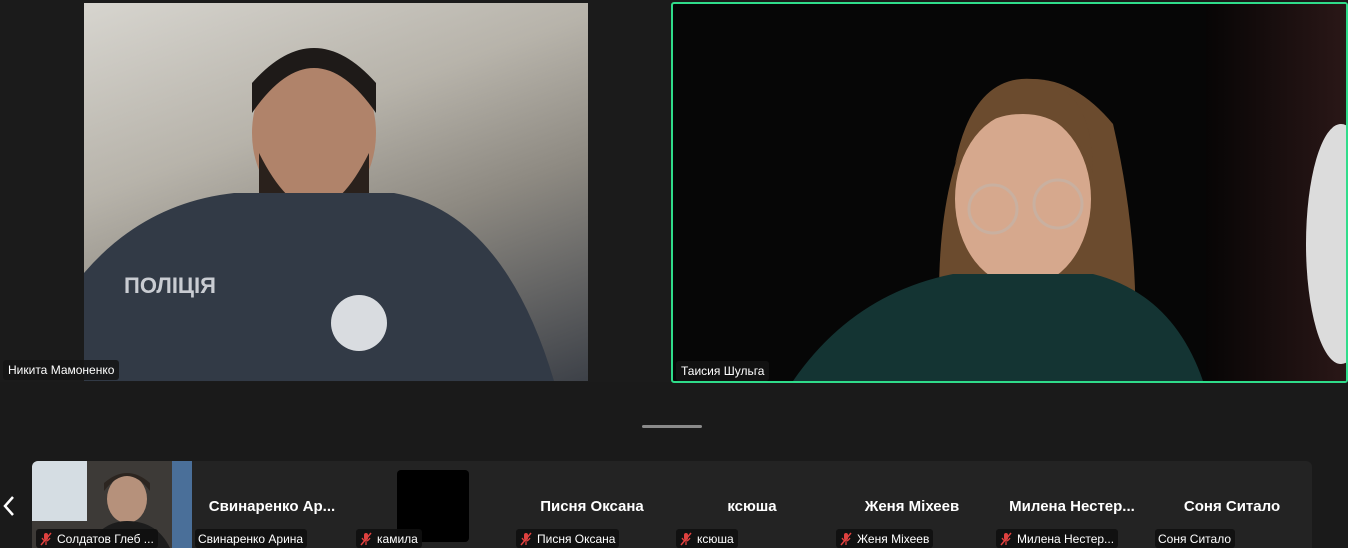 This screenshot has width=1348, height=548. I want to click on participant-thumbnail: Свинаренко Ар... Свинаренко Арина, so click(272, 504).